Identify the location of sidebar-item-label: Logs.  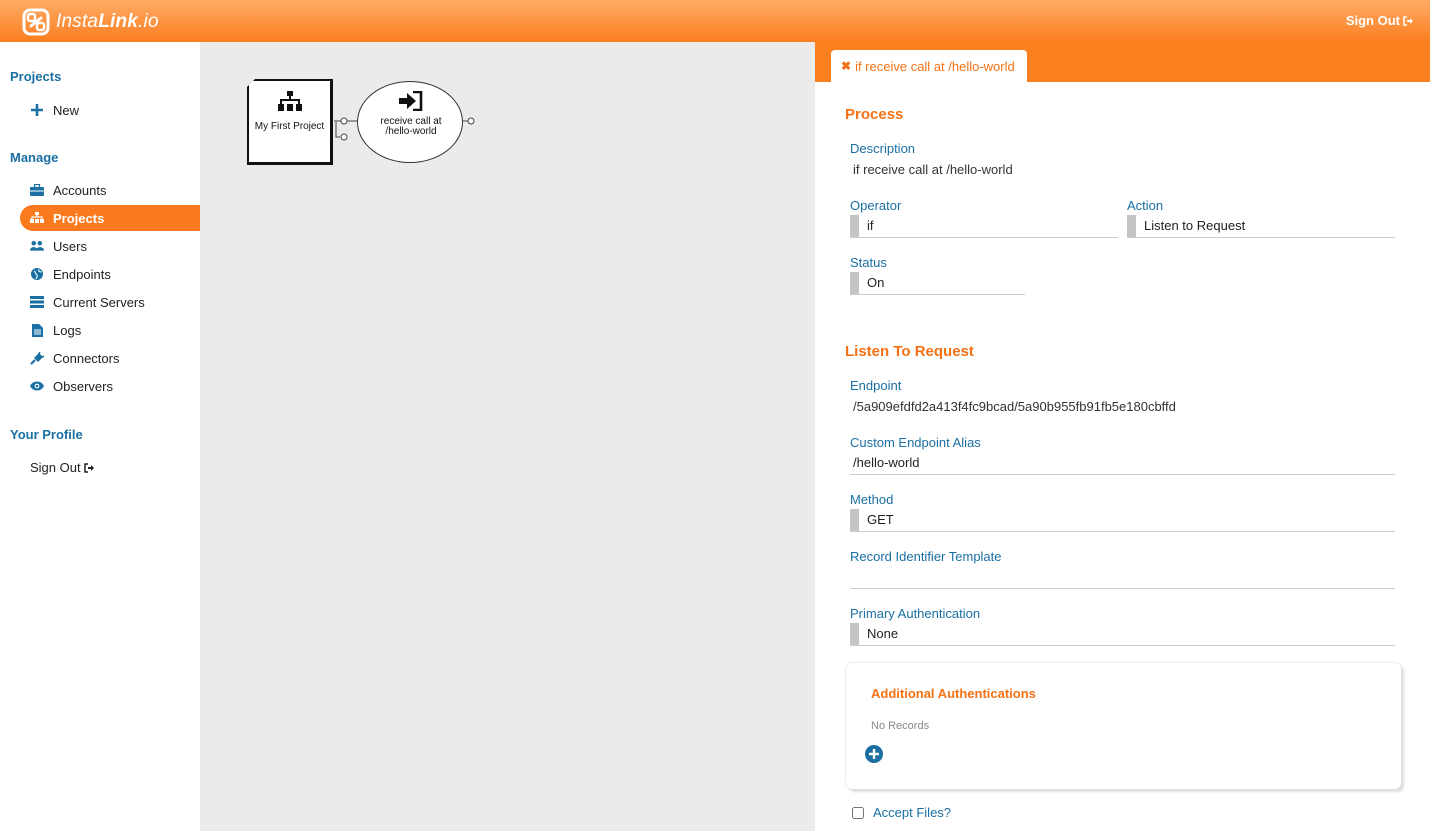
(67, 330).